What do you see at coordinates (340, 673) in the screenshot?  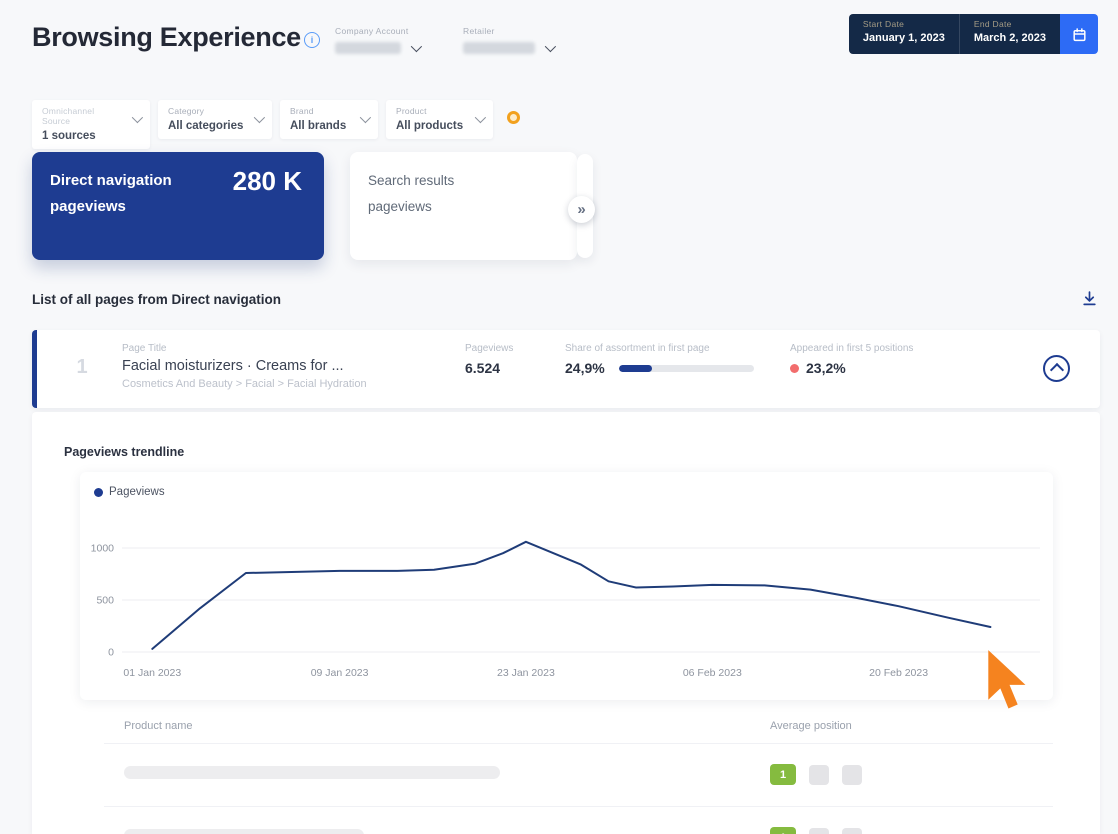 I see `svg-text: 09 Jan 2023` at bounding box center [340, 673].